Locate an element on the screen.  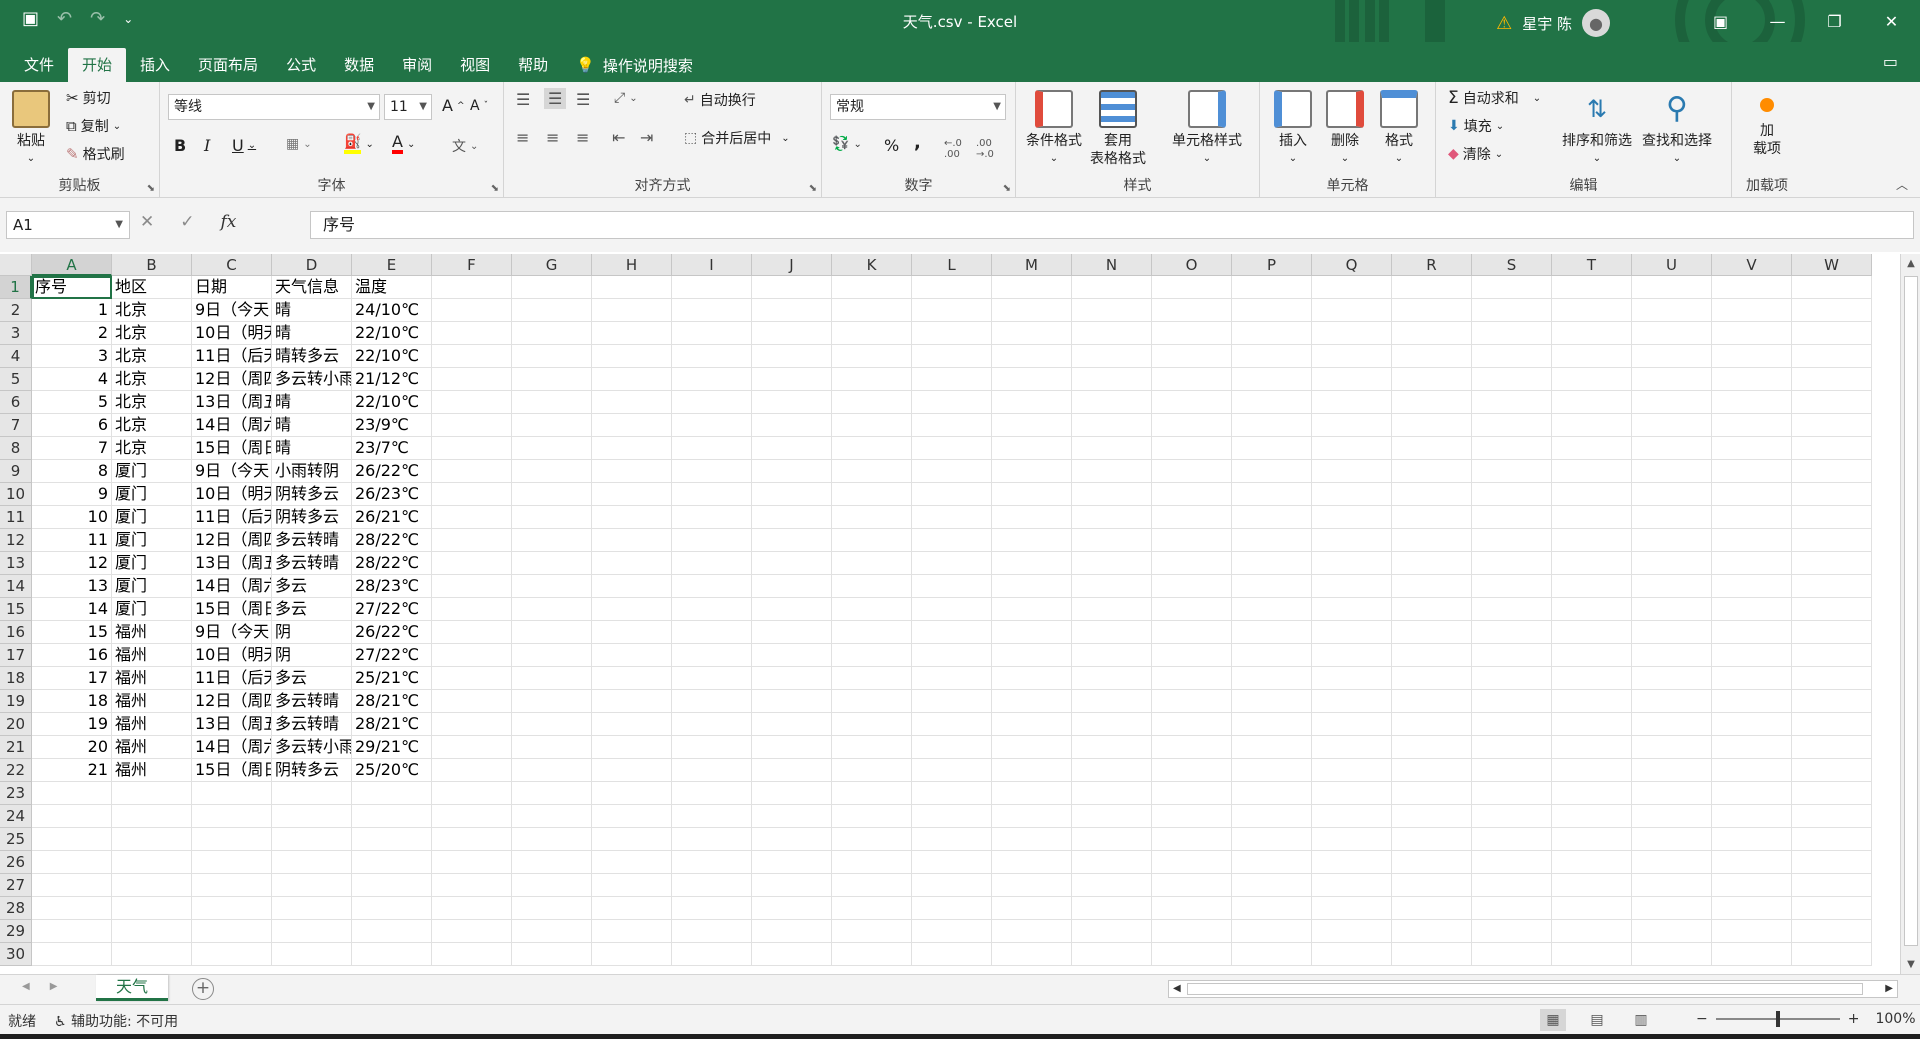
table-cell: 多云转小雨 is located at coordinates (312, 379).